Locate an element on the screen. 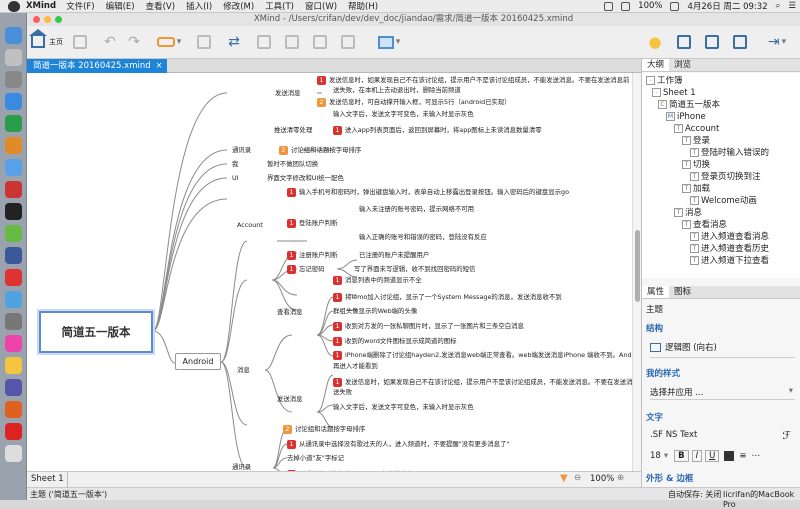 Image resolution: width=800 pixels, height=509 pixels. apple-menu-icon is located at coordinates (14, 6).